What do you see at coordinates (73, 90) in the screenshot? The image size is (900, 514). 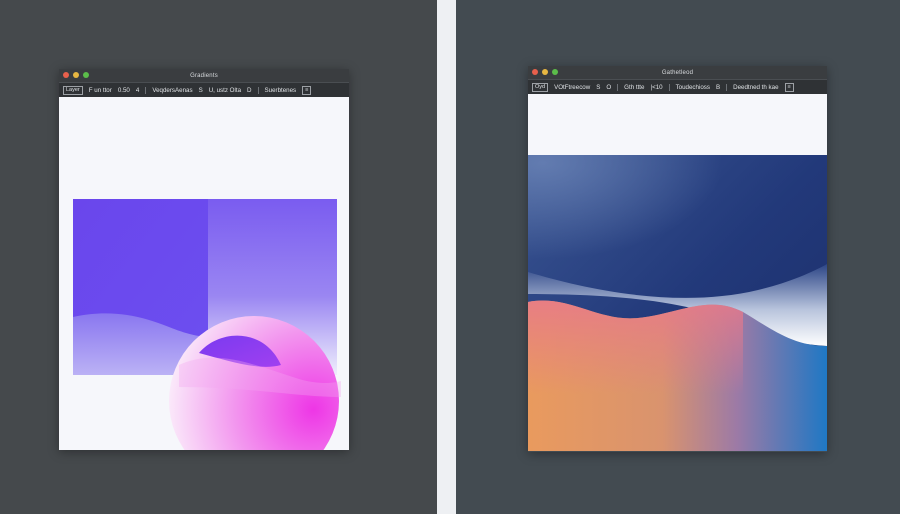 I see `left-toolbar-layer-button: Layer` at bounding box center [73, 90].